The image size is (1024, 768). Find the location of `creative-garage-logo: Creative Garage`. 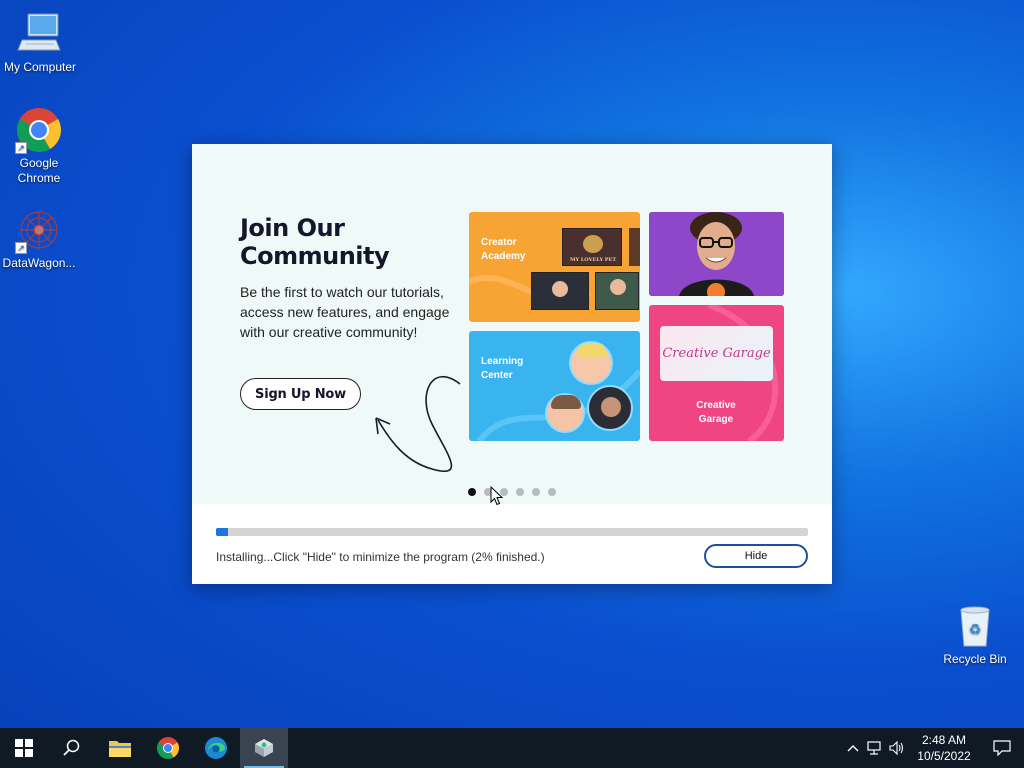

creative-garage-logo: Creative Garage is located at coordinates (716, 353).